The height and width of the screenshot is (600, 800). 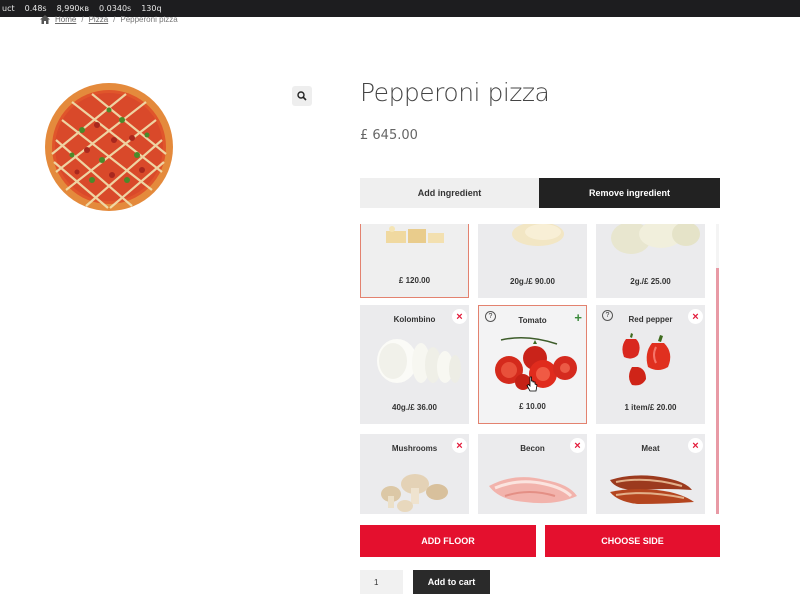 What do you see at coordinates (651, 489) in the screenshot?
I see `meat-bacon-image` at bounding box center [651, 489].